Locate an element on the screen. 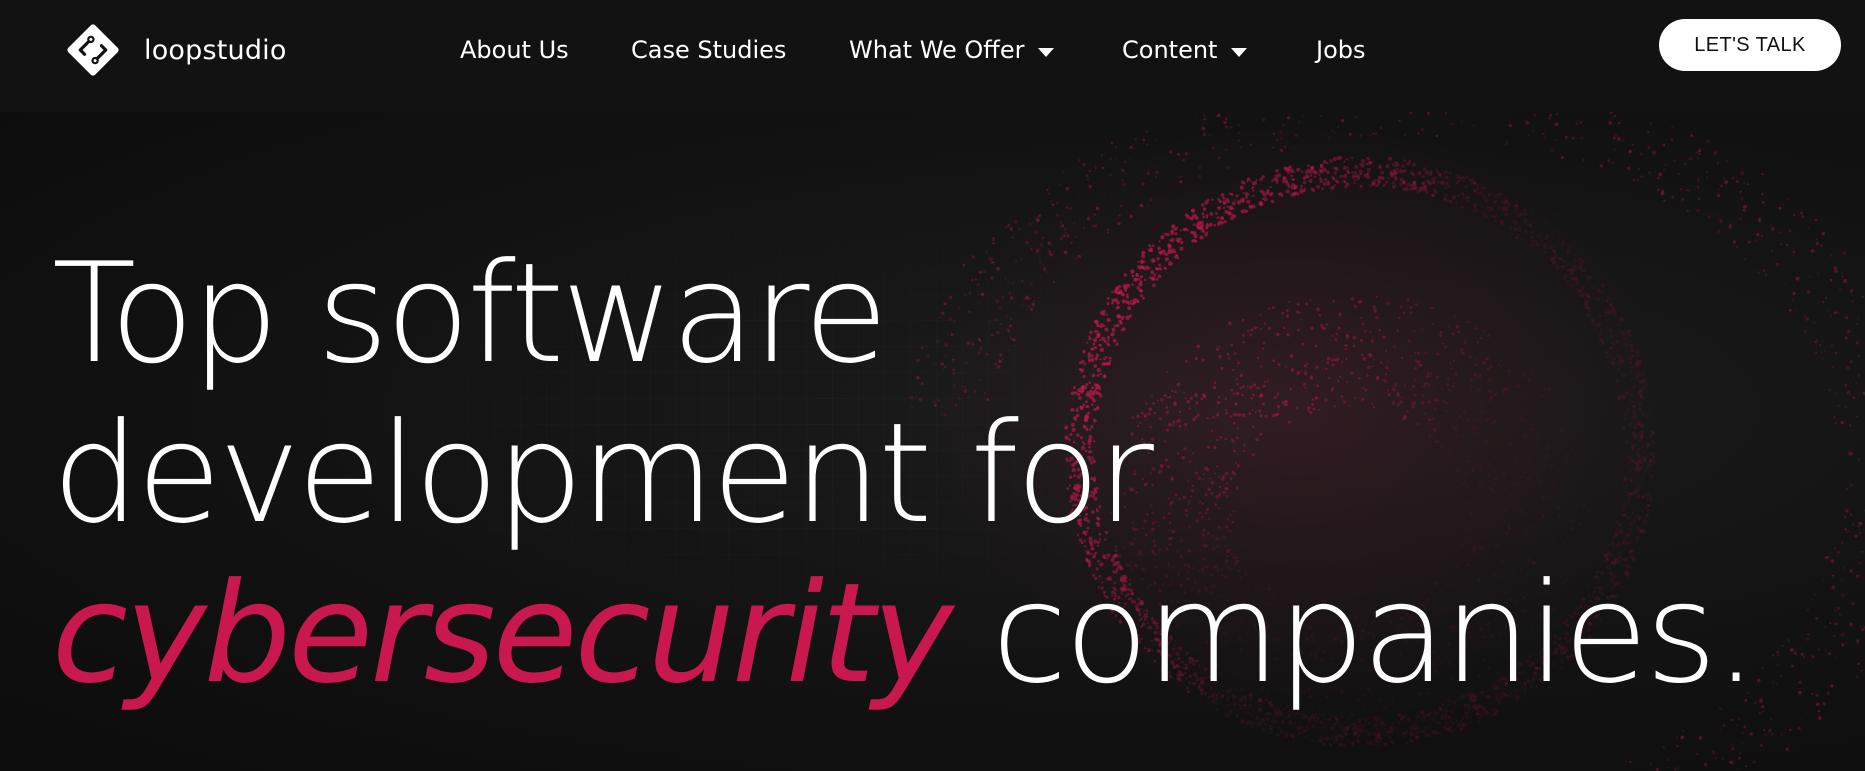  headline-line-1: Top software is located at coordinates (470, 313).